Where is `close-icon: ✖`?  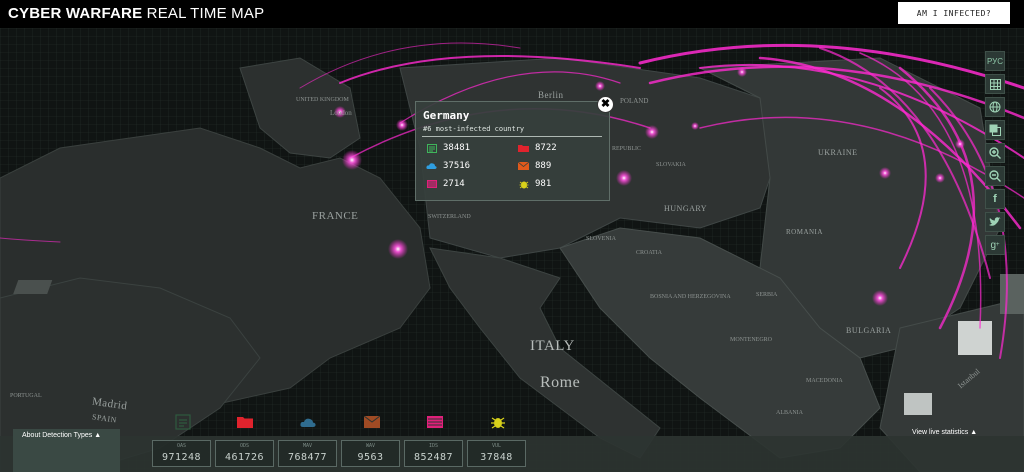 close-icon: ✖ is located at coordinates (605, 104).